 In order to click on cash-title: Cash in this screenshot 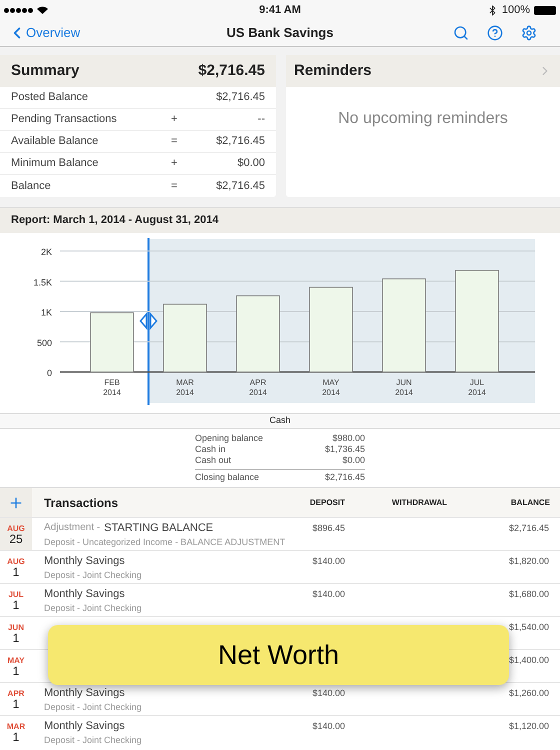, I will do `click(279, 421)`.